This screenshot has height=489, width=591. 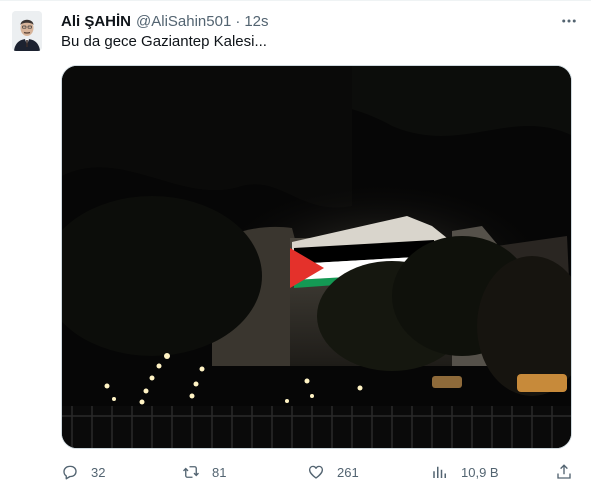 I want to click on speech-bubble-icon, so click(x=70, y=472).